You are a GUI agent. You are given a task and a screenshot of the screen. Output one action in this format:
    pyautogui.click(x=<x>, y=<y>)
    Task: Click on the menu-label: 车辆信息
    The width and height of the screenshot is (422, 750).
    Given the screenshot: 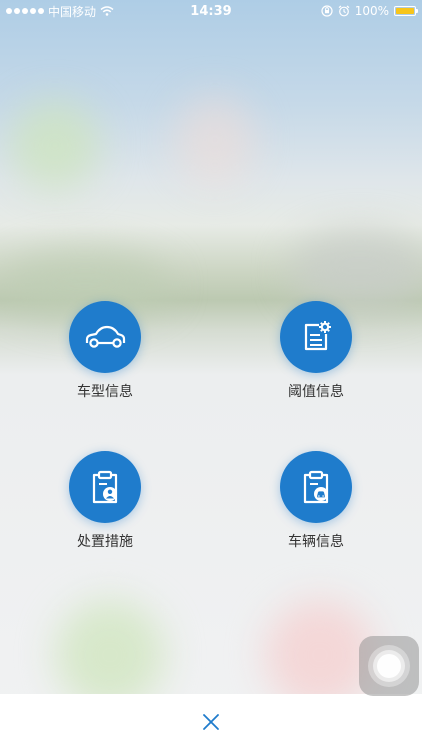 What is the action you would take?
    pyautogui.click(x=316, y=542)
    